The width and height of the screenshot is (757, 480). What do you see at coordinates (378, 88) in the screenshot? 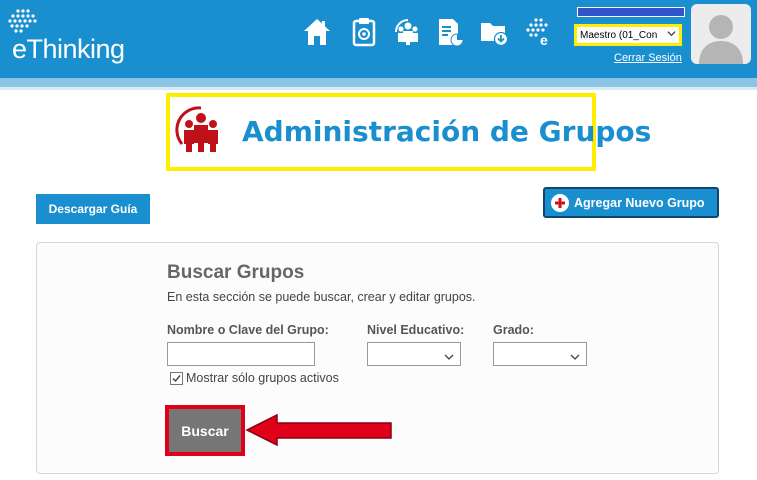
I see `header-stripe-light` at bounding box center [378, 88].